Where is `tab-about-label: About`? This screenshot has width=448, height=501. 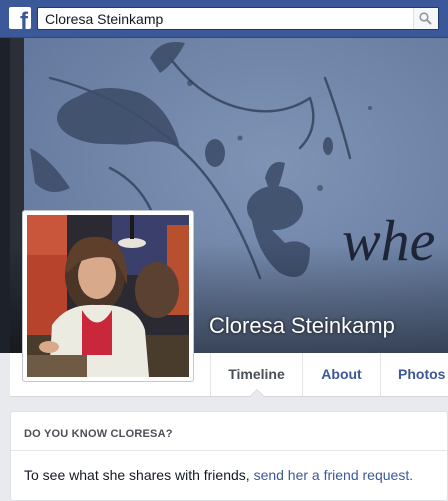
tab-about-label: About is located at coordinates (341, 374).